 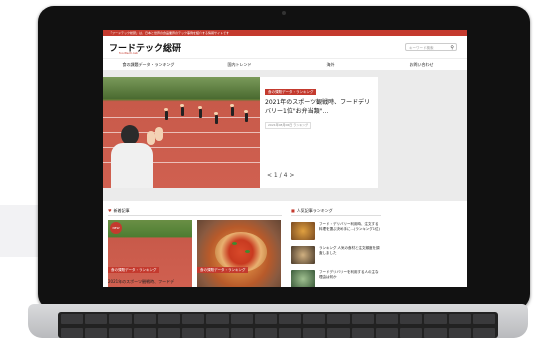 I want to click on spectator-body, so click(x=132, y=165).